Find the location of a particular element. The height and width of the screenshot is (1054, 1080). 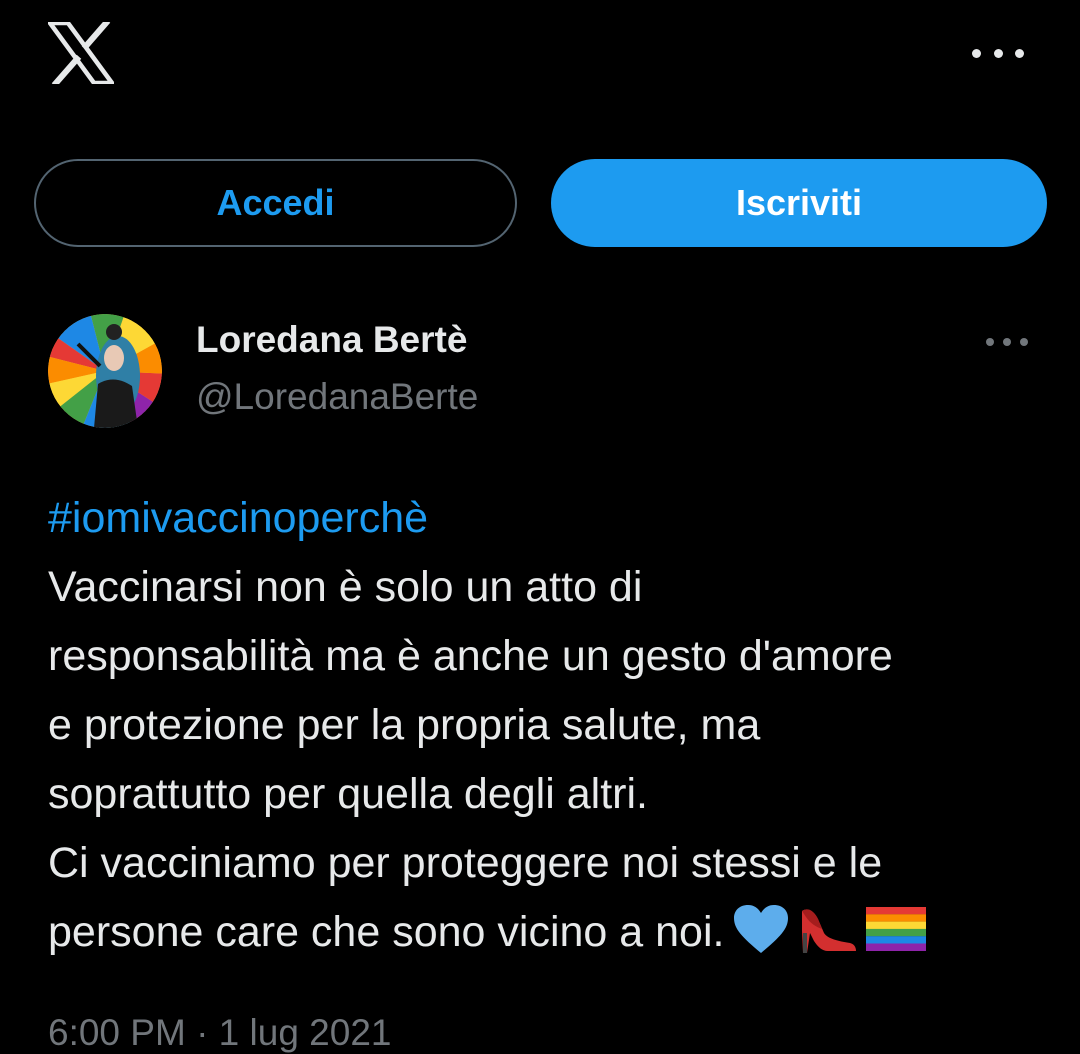

login-button: Accedi is located at coordinates (275, 203).